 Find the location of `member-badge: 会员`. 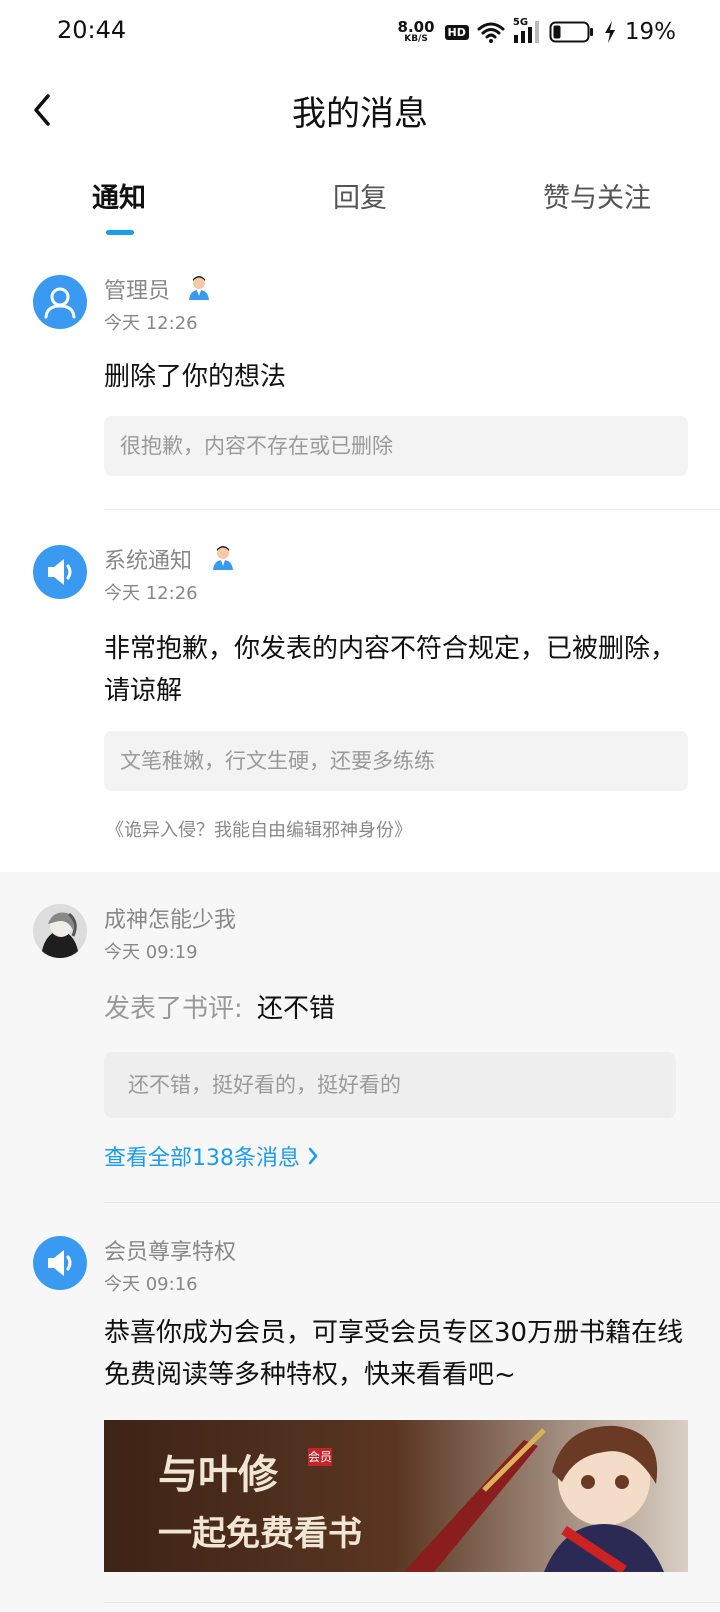

member-badge: 会员 is located at coordinates (320, 1457).